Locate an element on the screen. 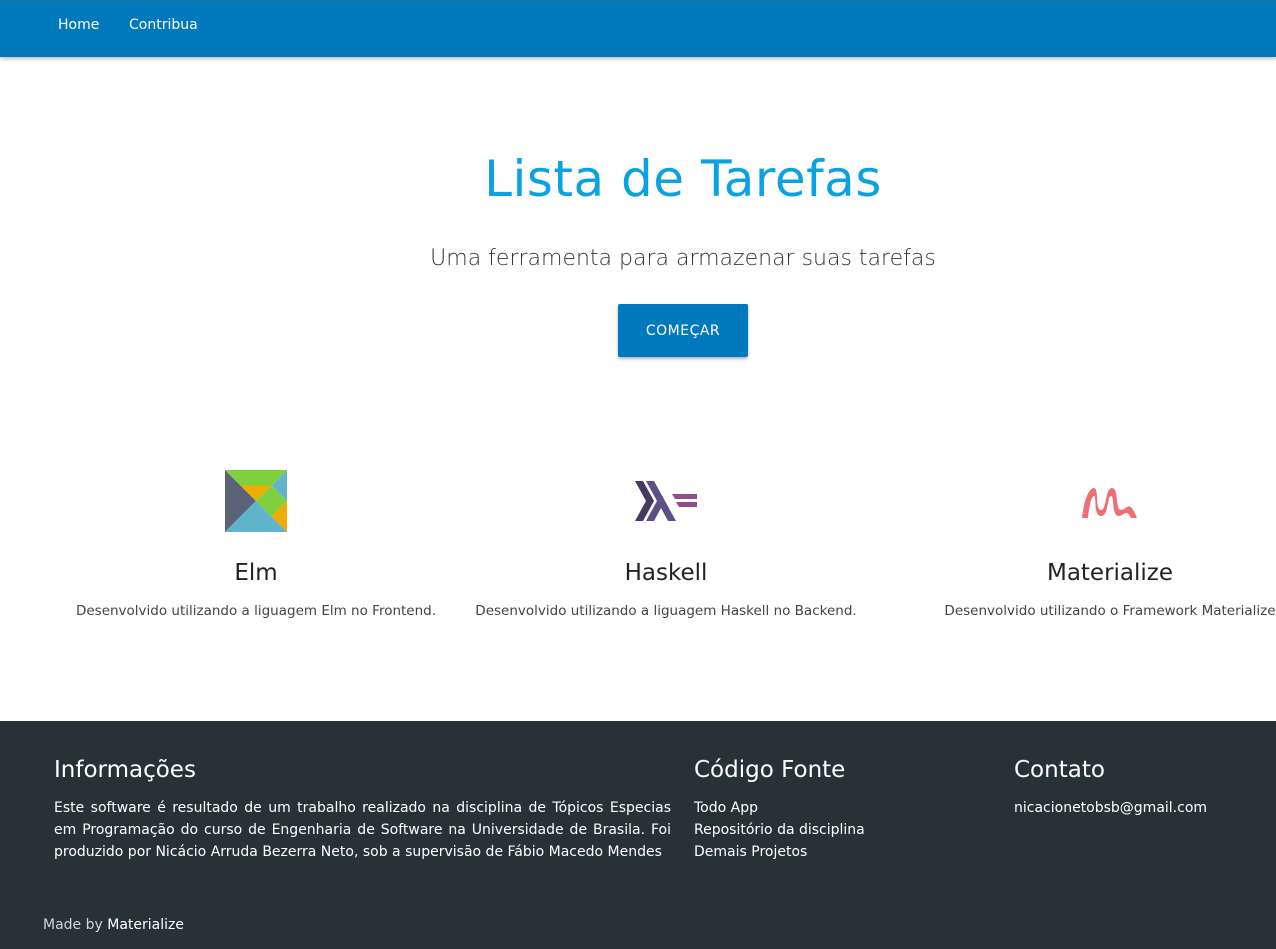  hero-title-text: Lista de Tarefas is located at coordinates (683, 179).